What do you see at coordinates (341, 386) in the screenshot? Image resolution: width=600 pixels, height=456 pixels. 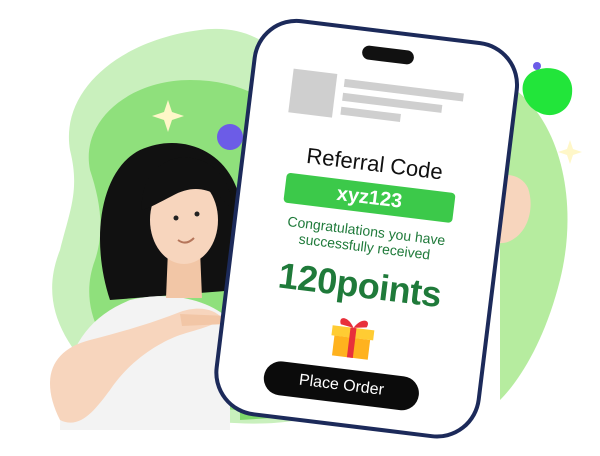 I see `place-order-button: Place Order` at bounding box center [341, 386].